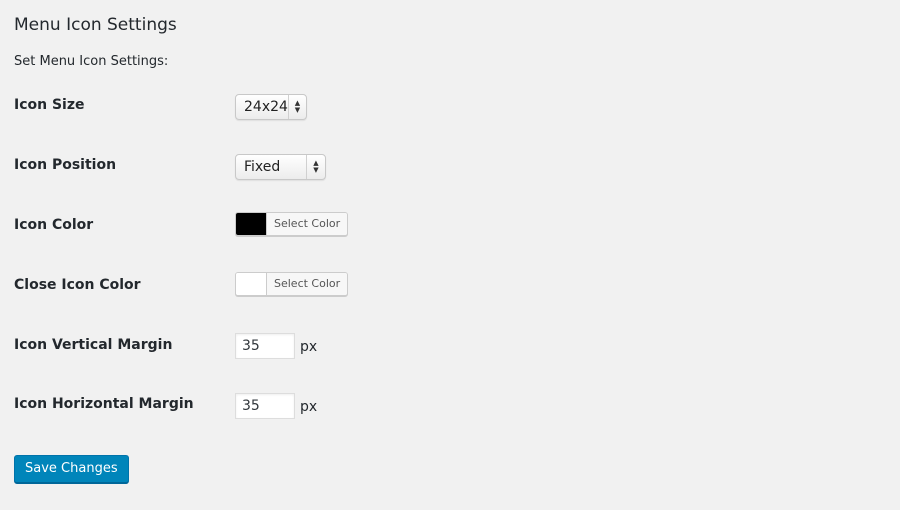 The image size is (900, 510). I want to click on page-subtitle: Set Menu Icon Settings:, so click(91, 61).